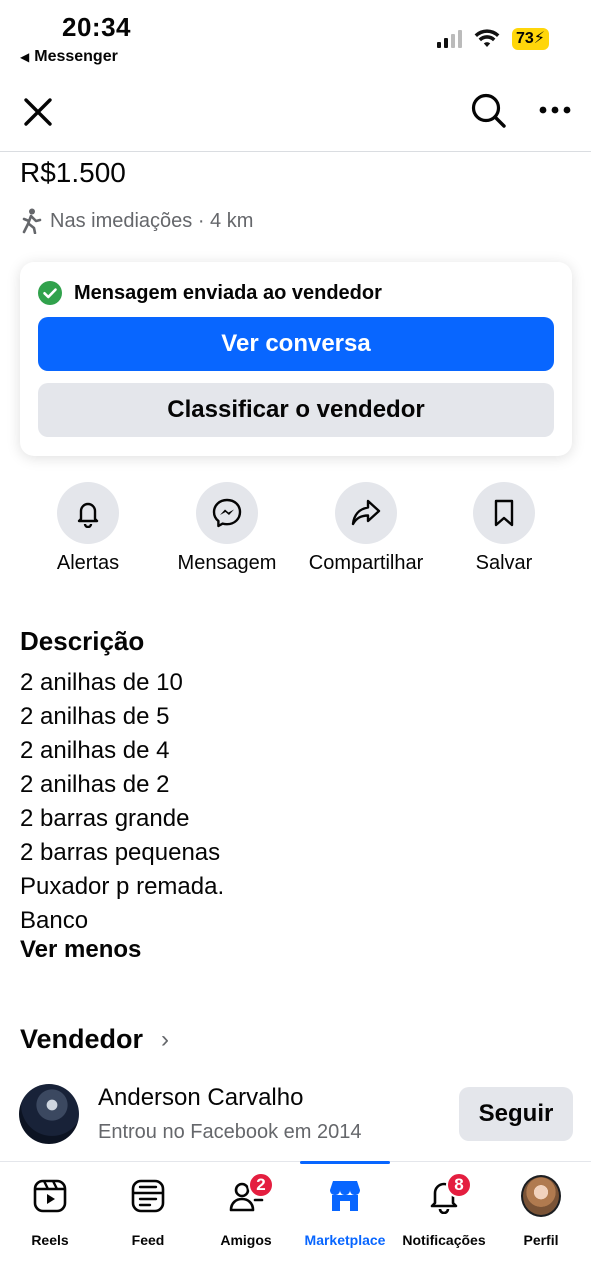  Describe the element at coordinates (54, 920) in the screenshot. I see `description-line: Banco` at that location.